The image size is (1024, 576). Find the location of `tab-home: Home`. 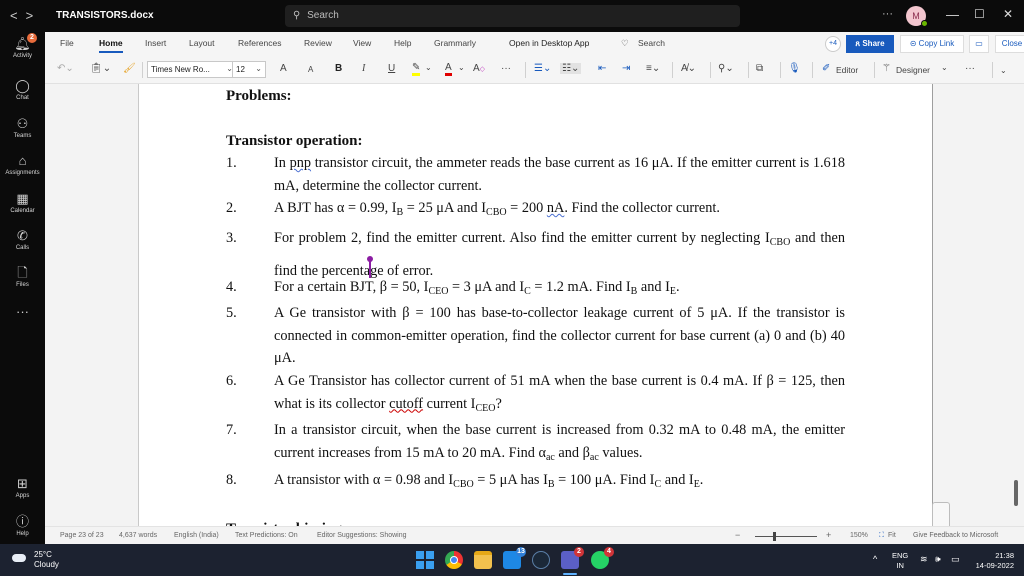

tab-home: Home is located at coordinates (111, 45).